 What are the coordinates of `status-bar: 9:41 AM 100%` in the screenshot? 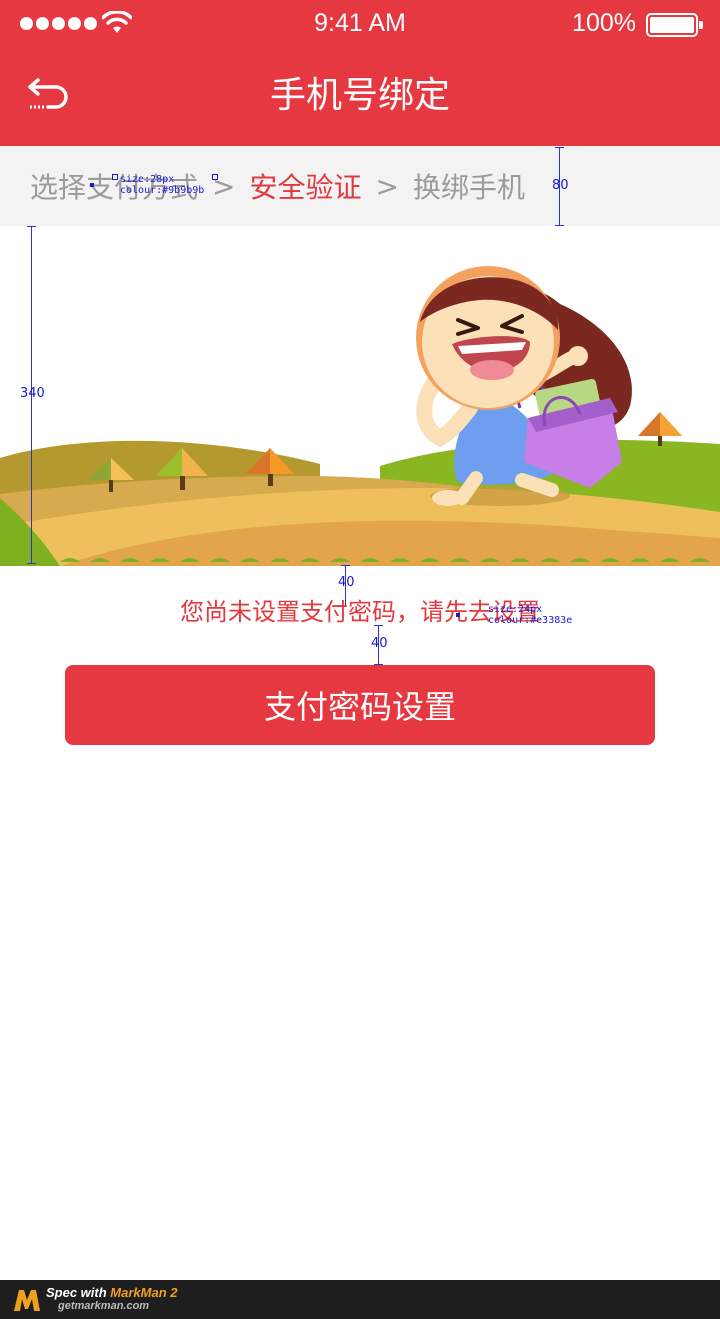 It's located at (360, 24).